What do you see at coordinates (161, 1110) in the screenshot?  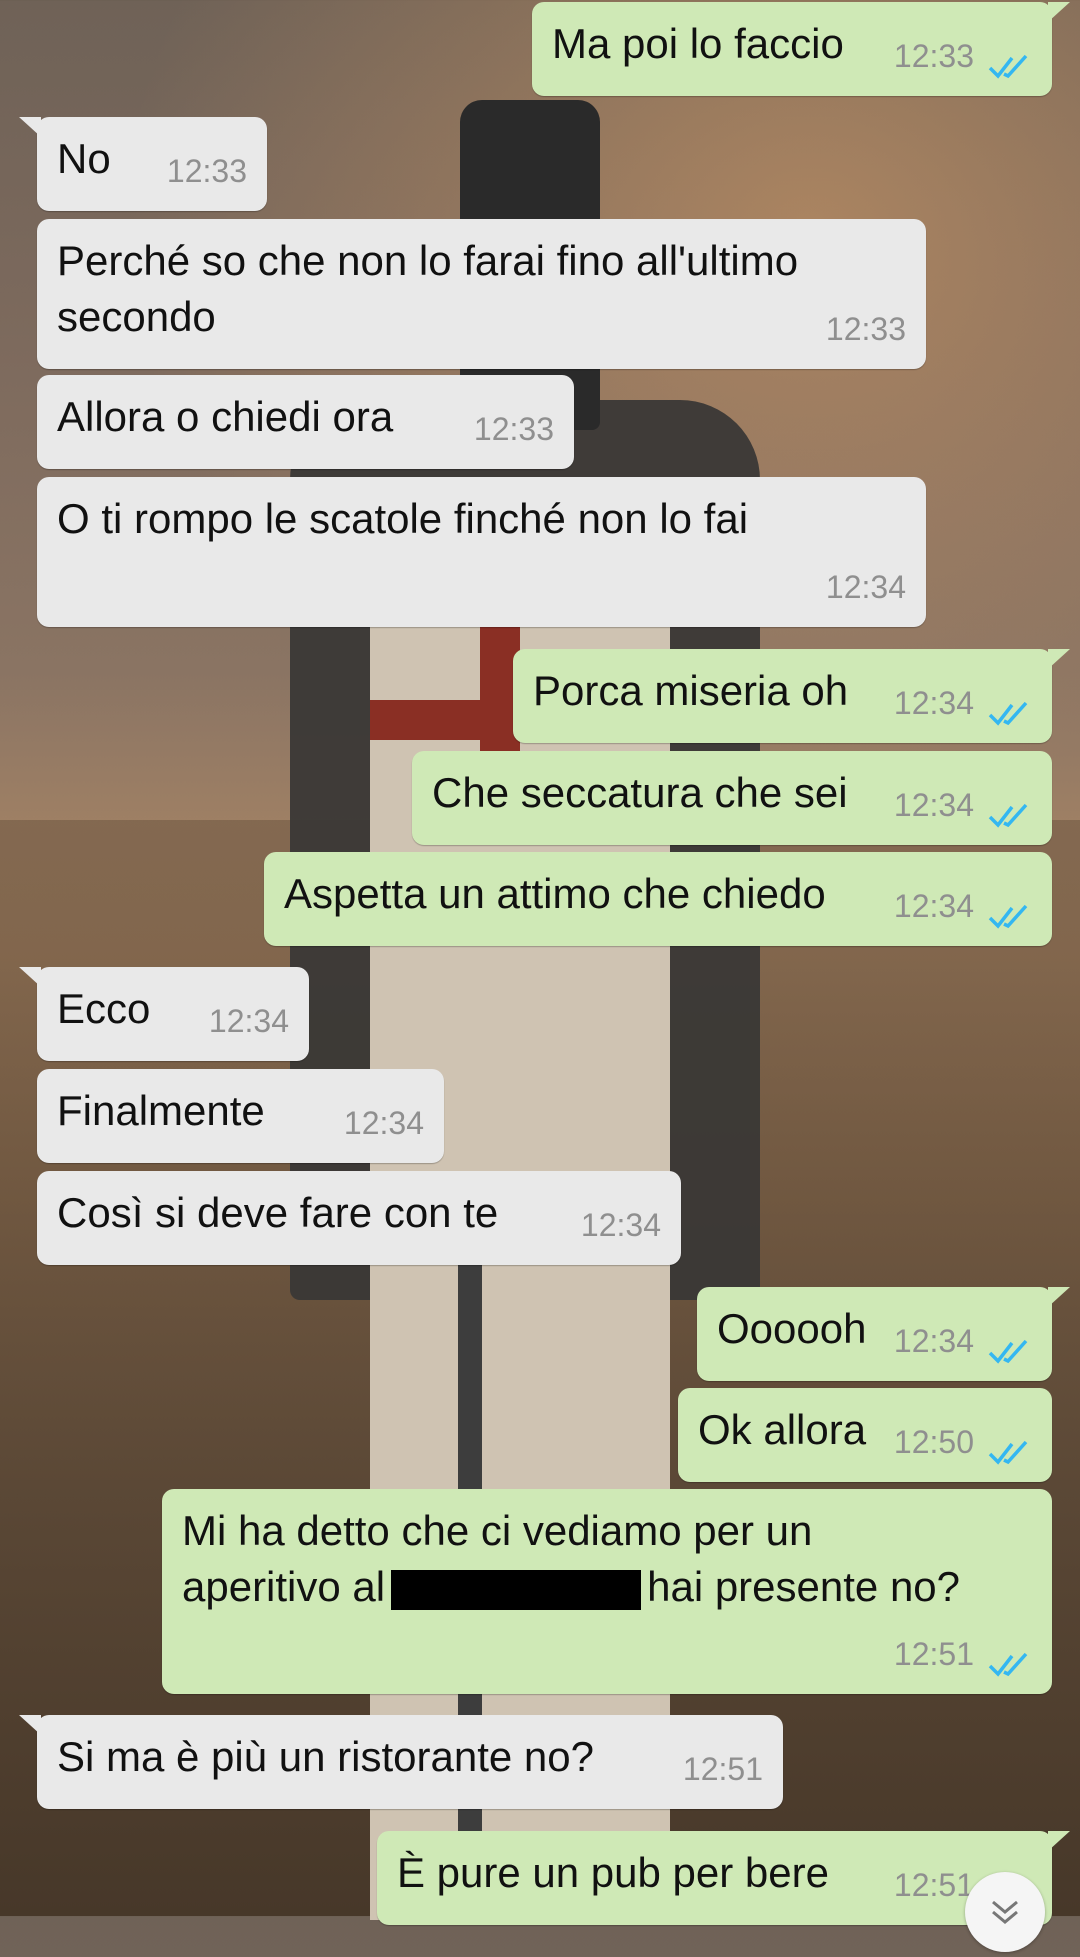 I see `message-text: Finalmente` at bounding box center [161, 1110].